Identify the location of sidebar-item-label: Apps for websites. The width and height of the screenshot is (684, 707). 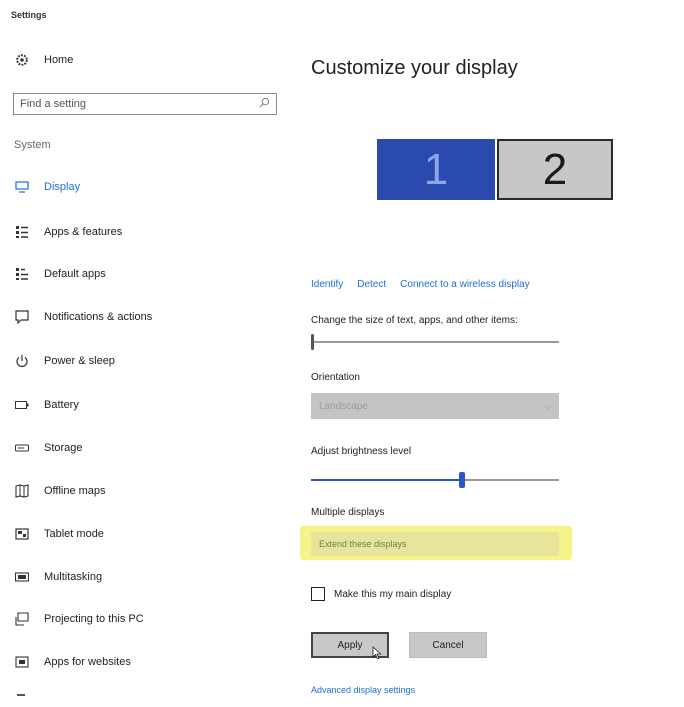
(87, 662).